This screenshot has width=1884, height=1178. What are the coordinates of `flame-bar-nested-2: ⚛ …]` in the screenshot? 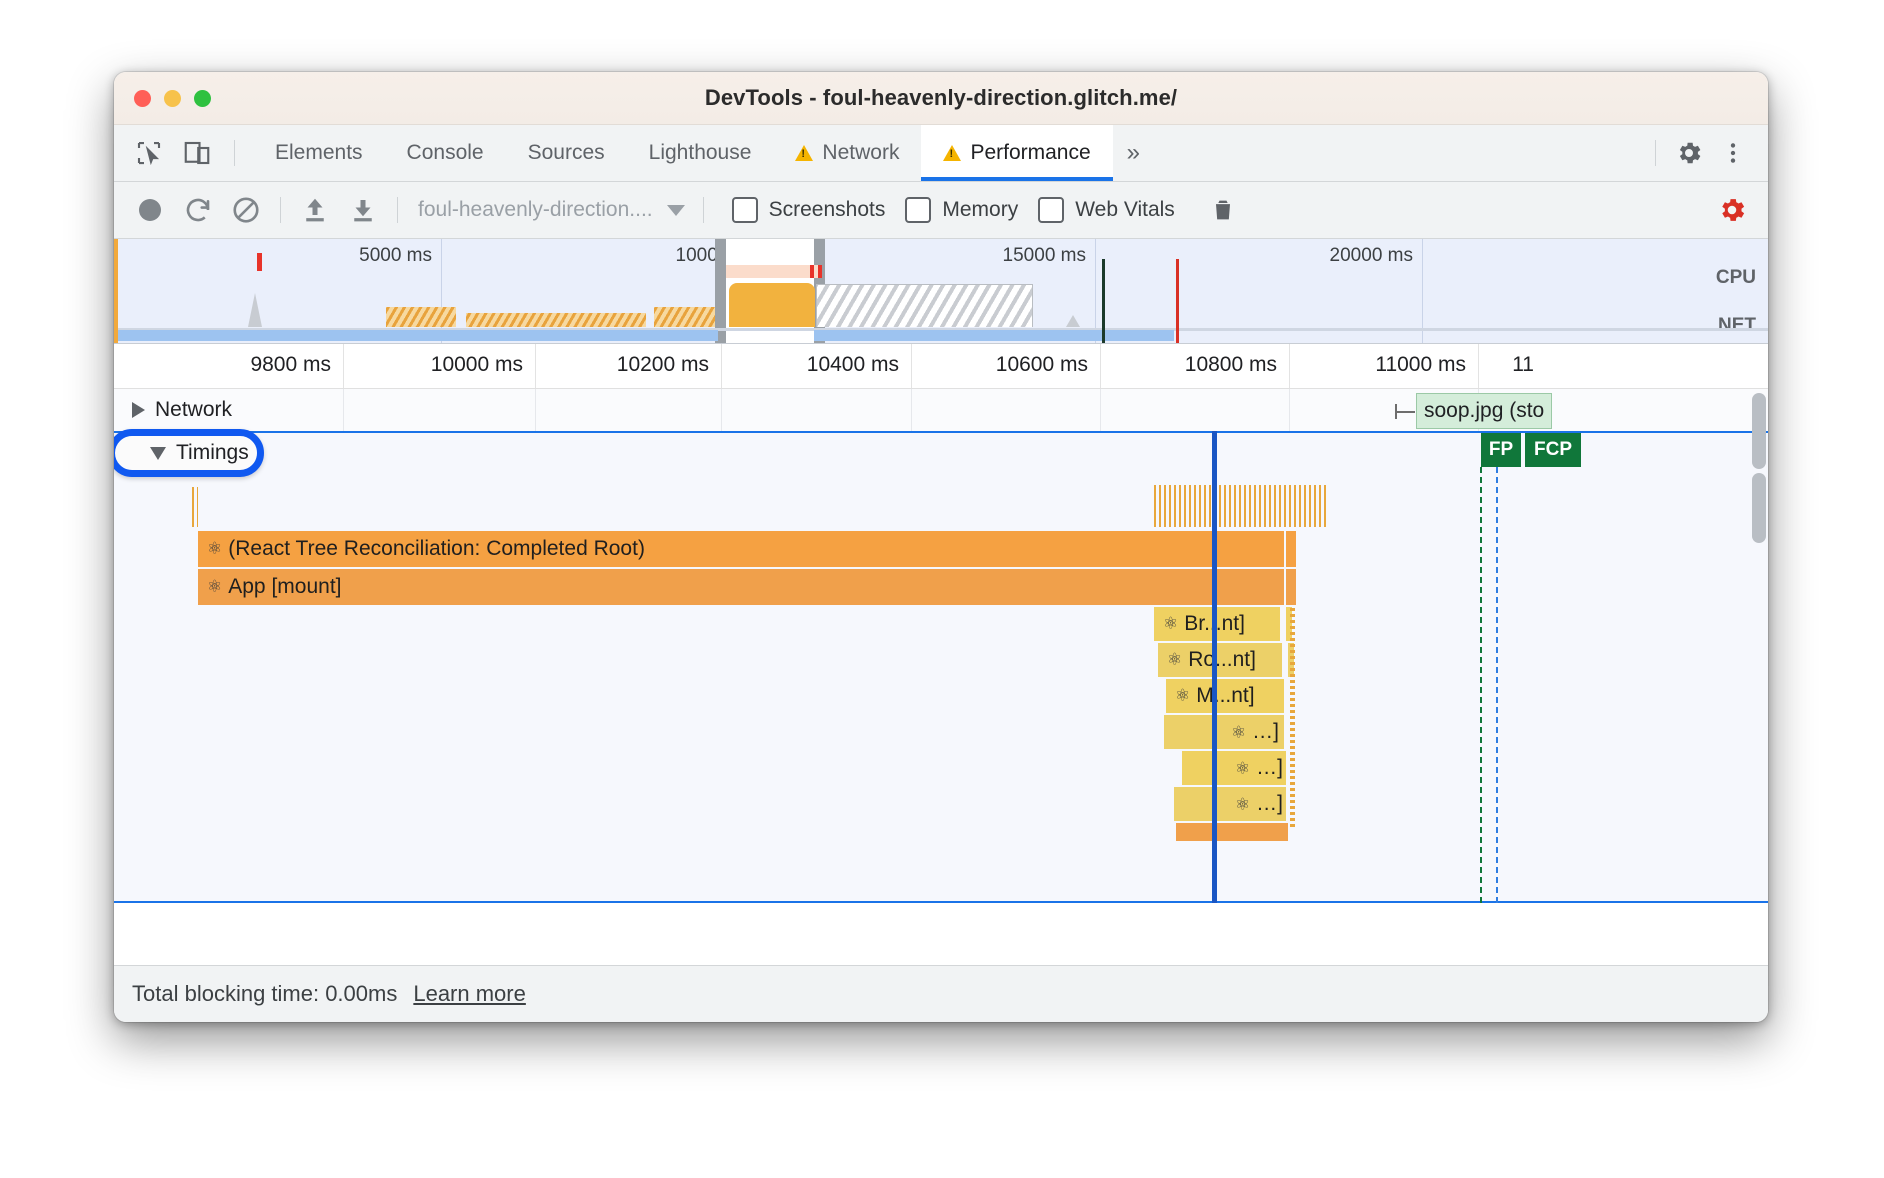 It's located at (1234, 768).